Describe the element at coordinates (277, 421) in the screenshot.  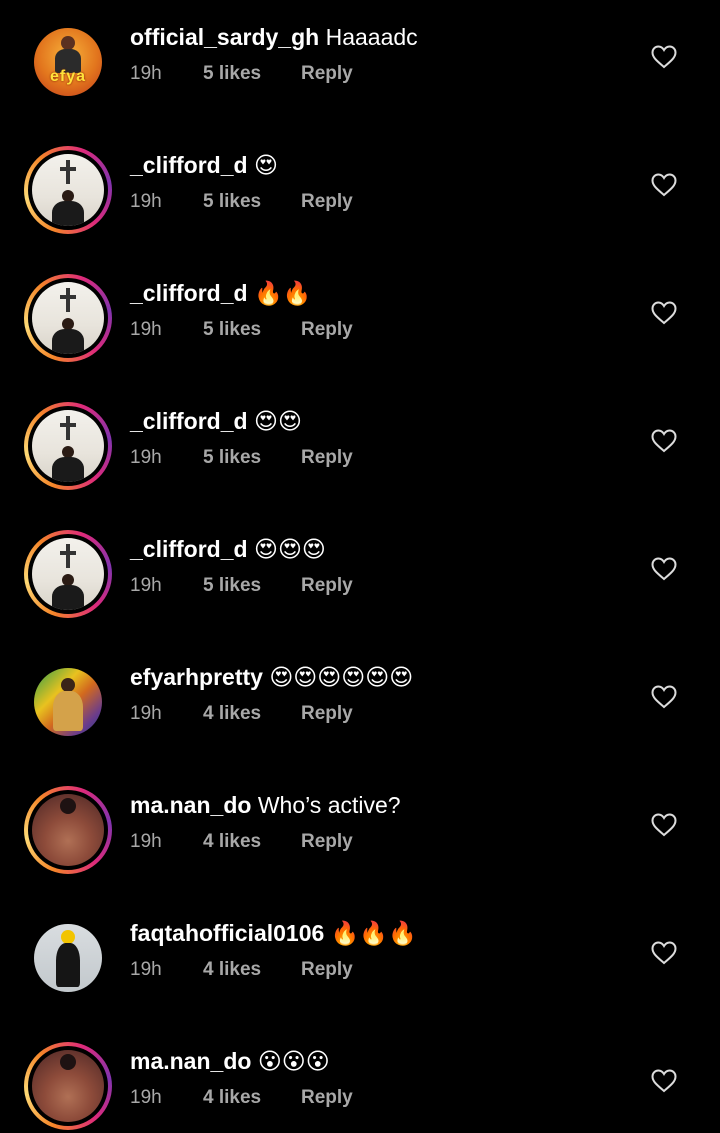
I see `comment-message: 😍😍` at that location.